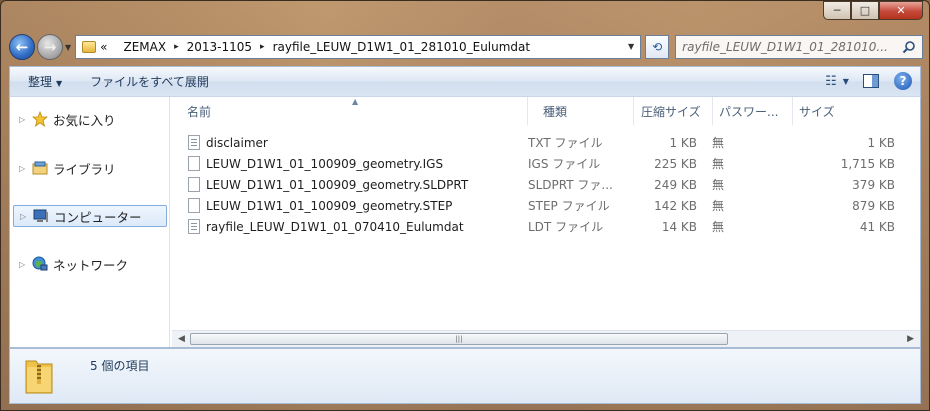 This screenshot has height=411, width=930. I want to click on expand-all-button: ファイルをすべて展開, so click(149, 81).